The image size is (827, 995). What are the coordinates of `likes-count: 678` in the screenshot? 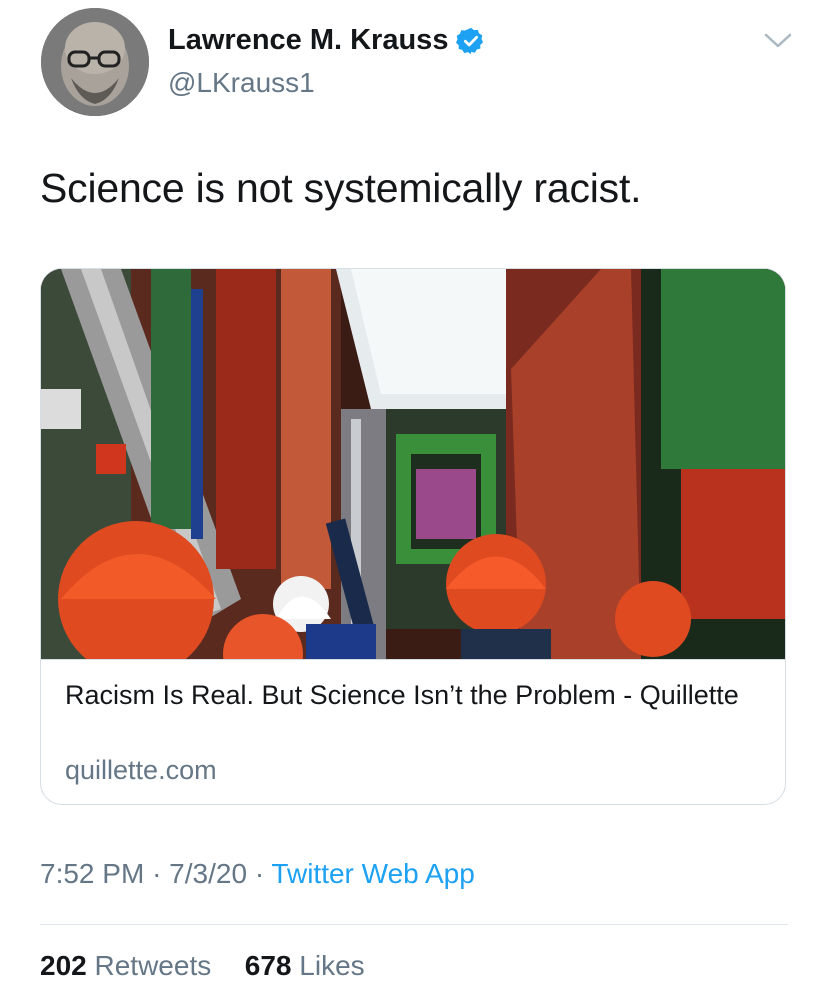 It's located at (268, 965).